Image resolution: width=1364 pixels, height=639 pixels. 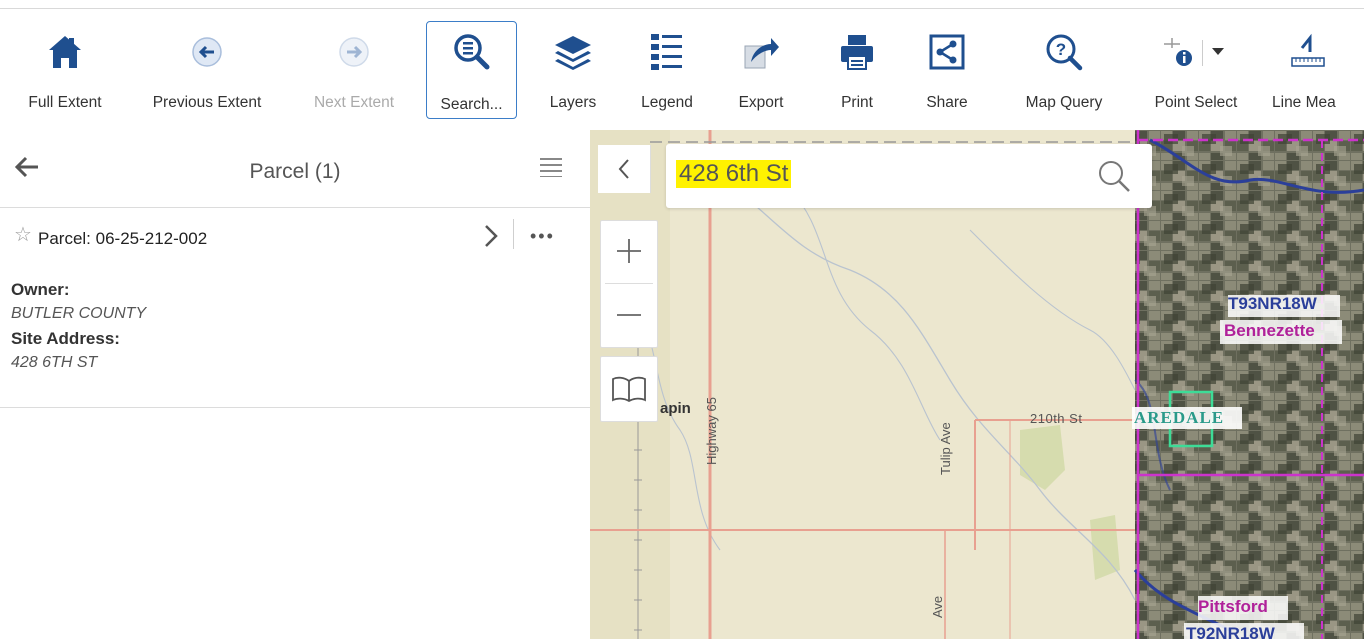 I want to click on point-select-label: Point Select, so click(x=1196, y=102).